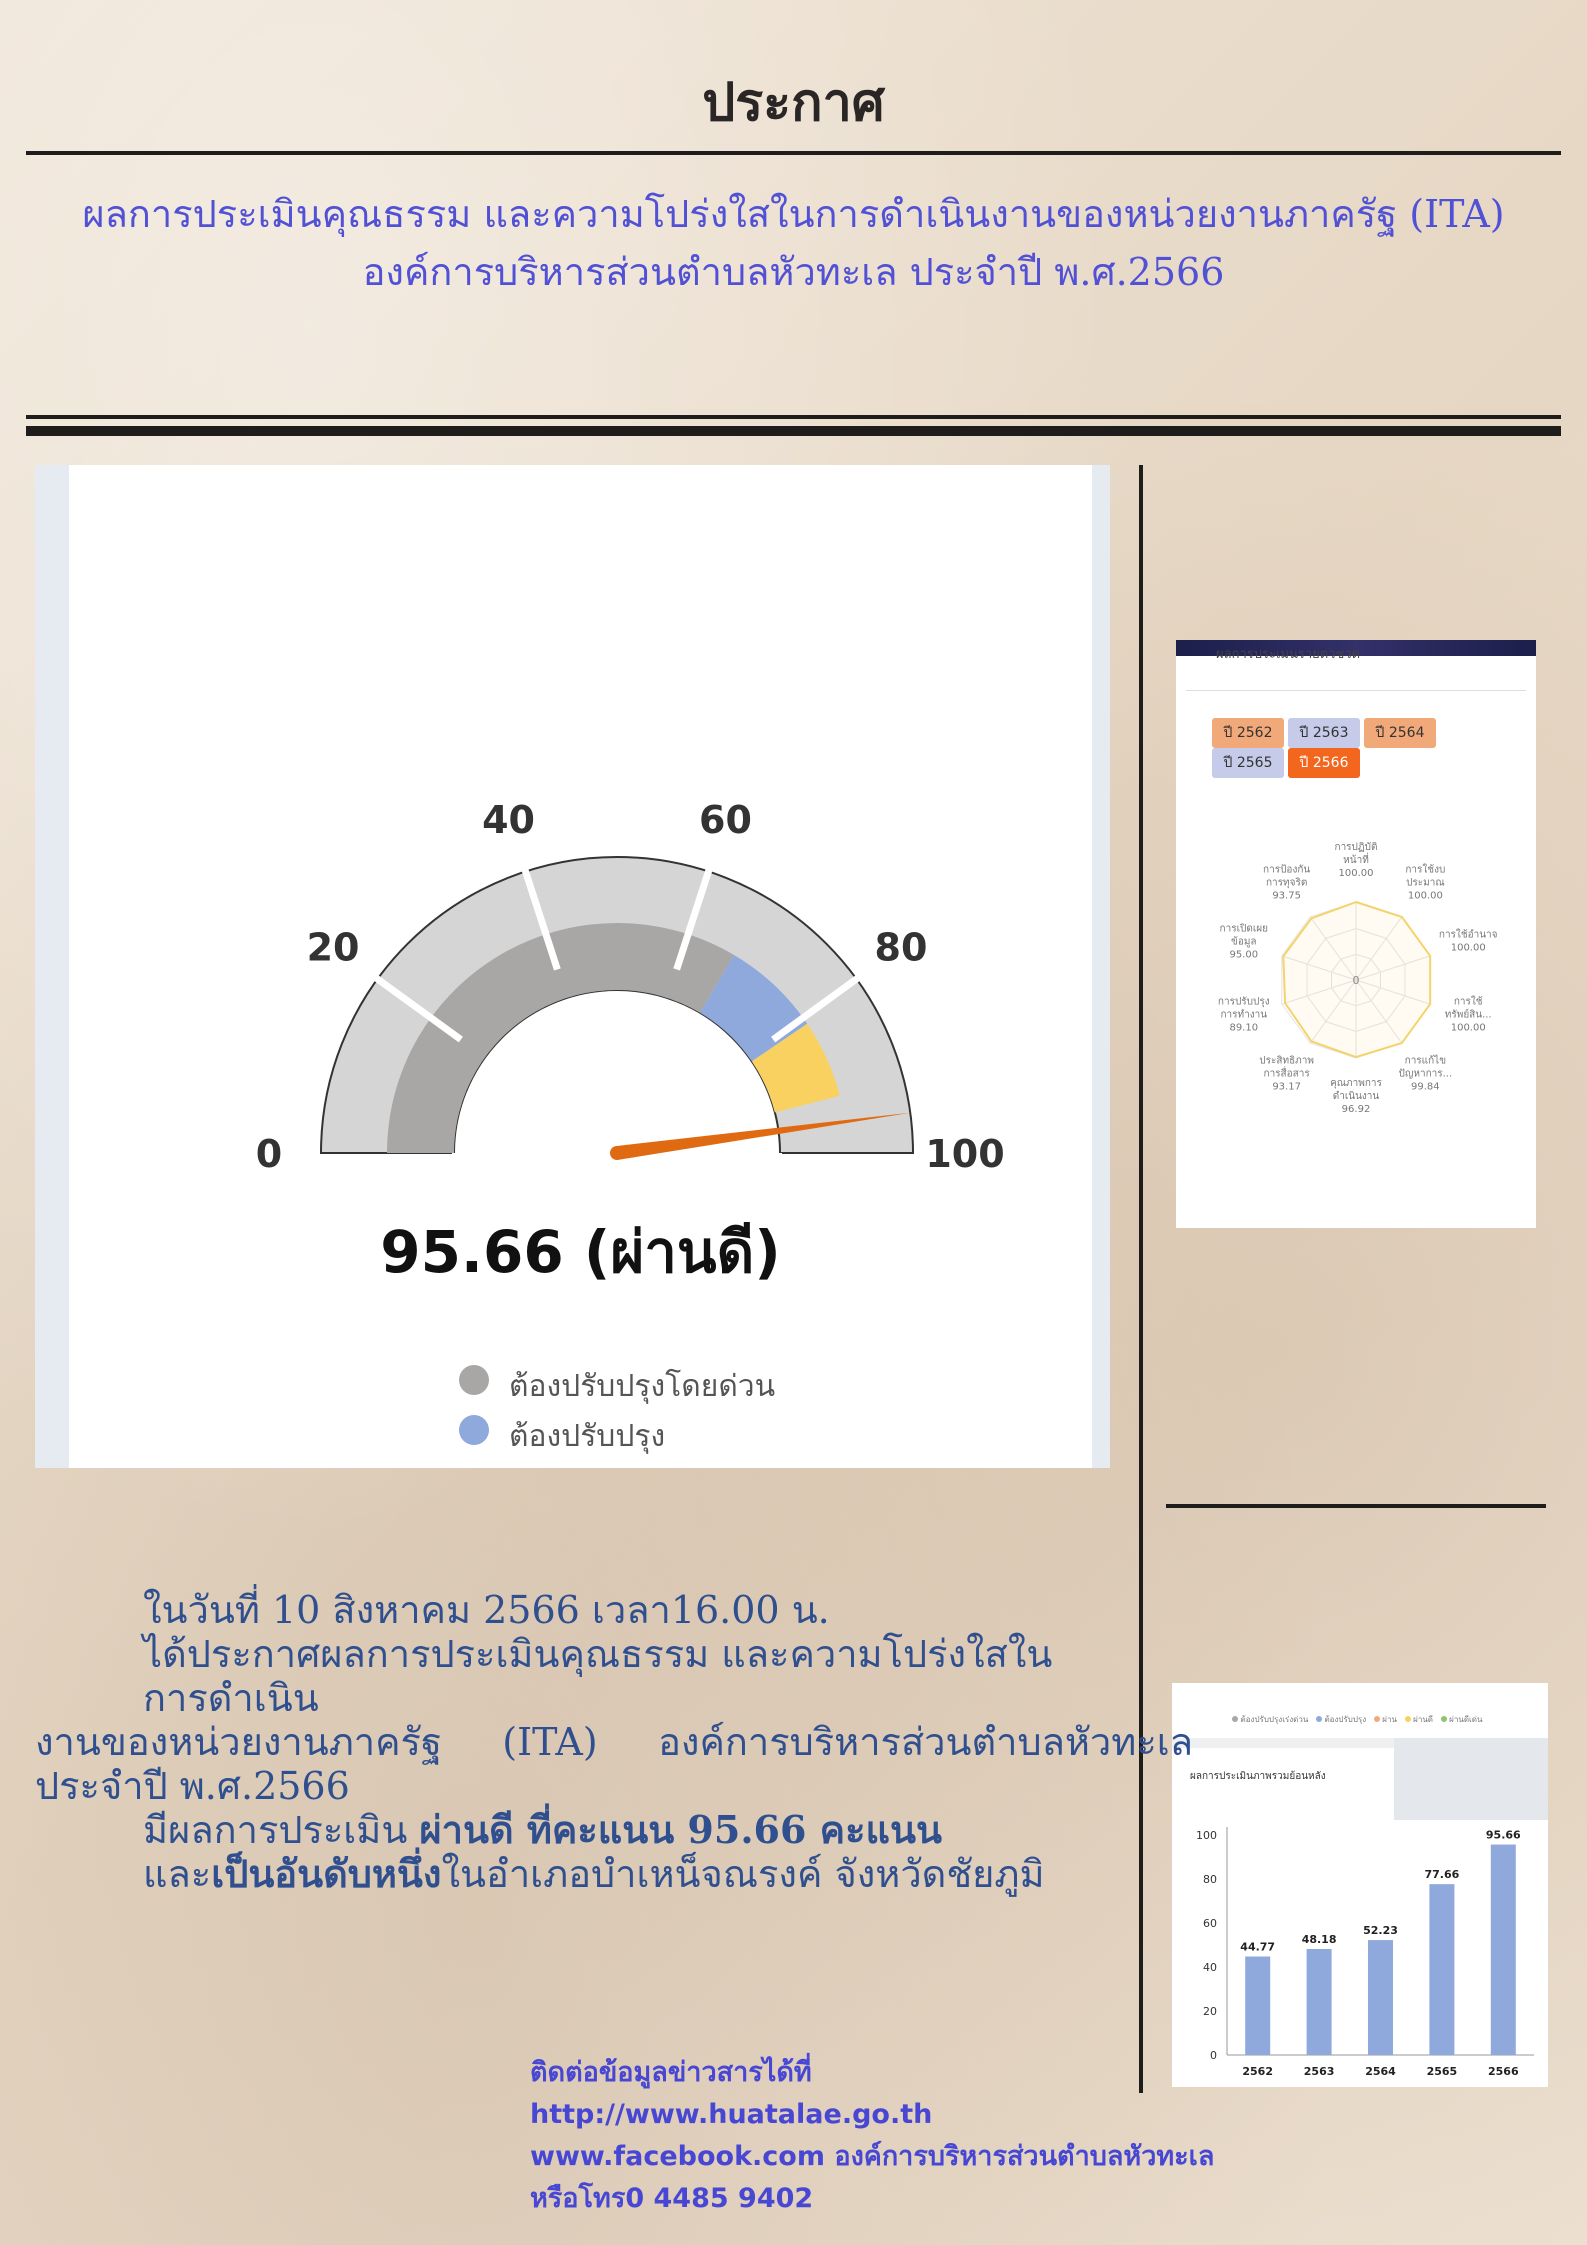 This screenshot has height=2245, width=1587. I want to click on contact-heading: ติดต่อข้อมูลข่าวสารได้ที่, so click(671, 2072).